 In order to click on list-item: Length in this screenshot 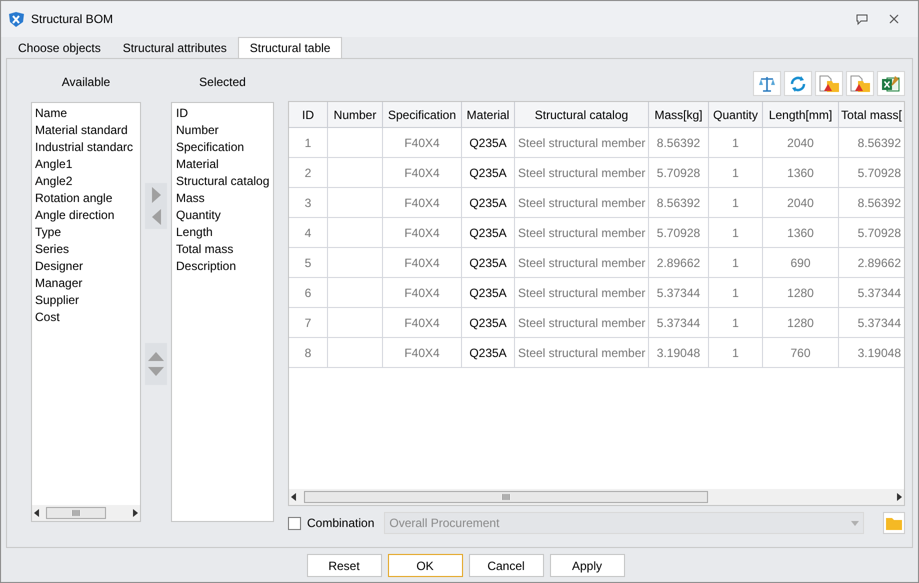, I will do `click(224, 232)`.